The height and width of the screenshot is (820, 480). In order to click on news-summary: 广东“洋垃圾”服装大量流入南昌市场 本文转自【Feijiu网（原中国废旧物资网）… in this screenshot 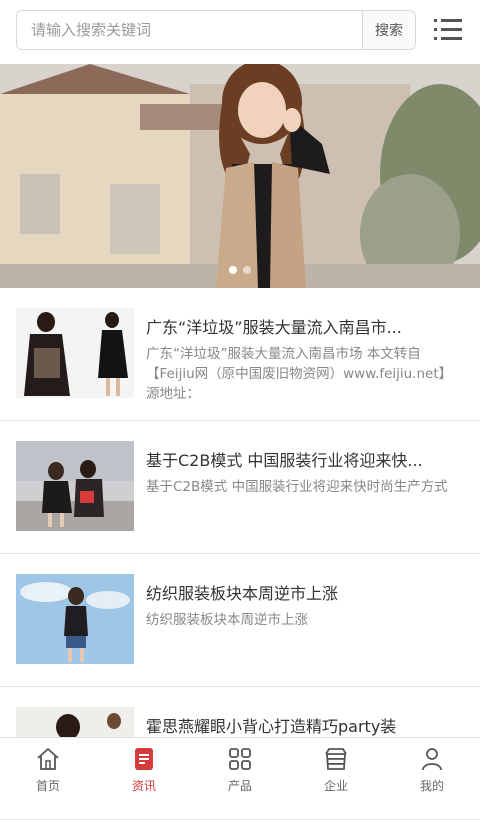, I will do `click(299, 374)`.